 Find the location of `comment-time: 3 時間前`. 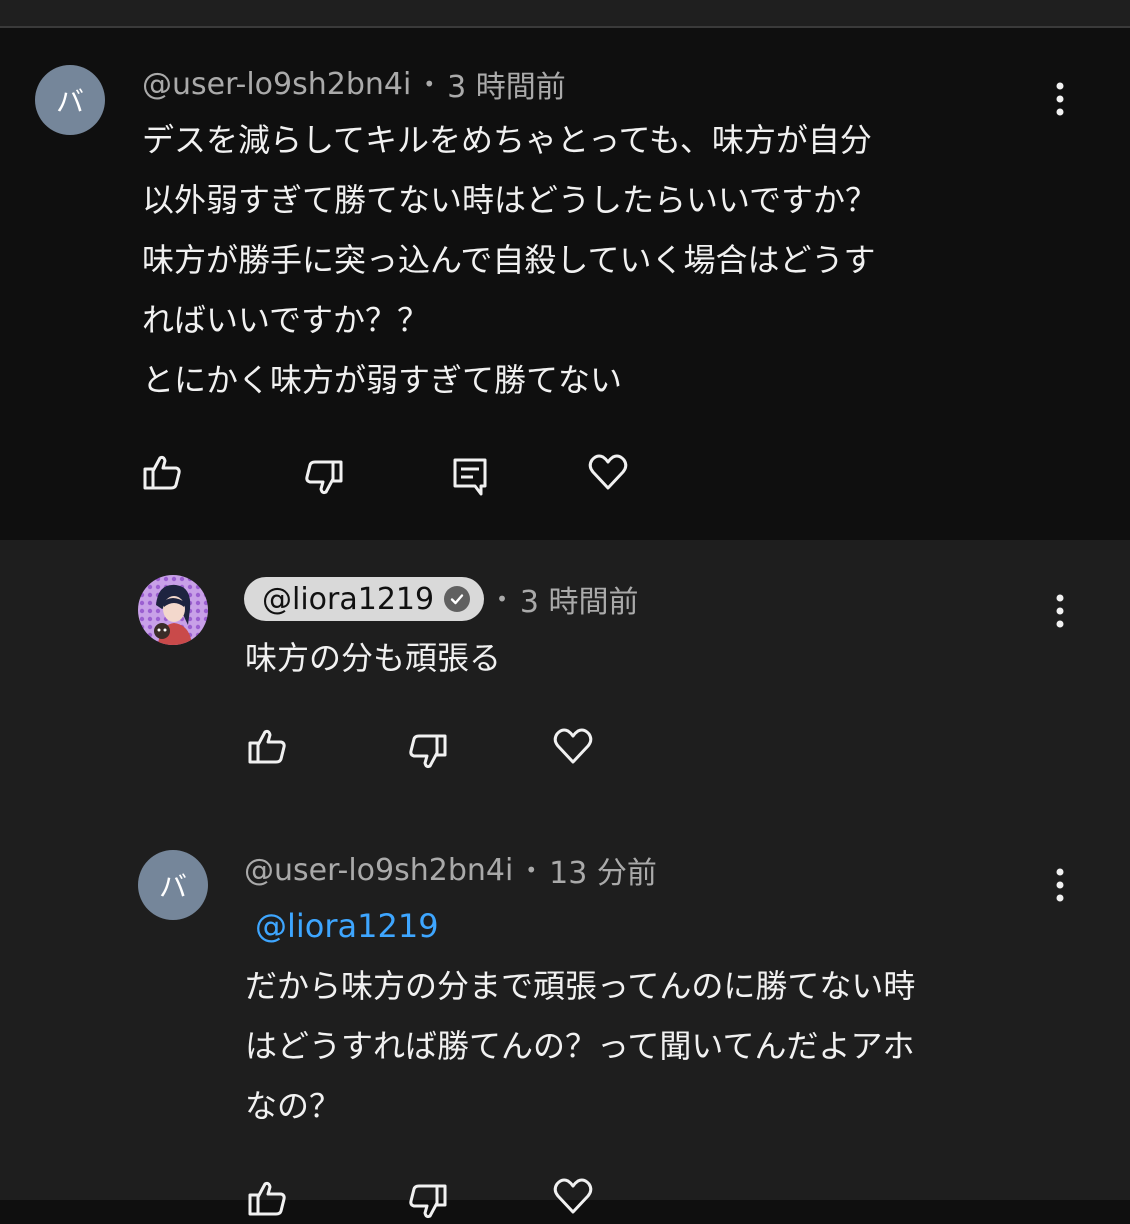

comment-time: 3 時間前 is located at coordinates (506, 84).